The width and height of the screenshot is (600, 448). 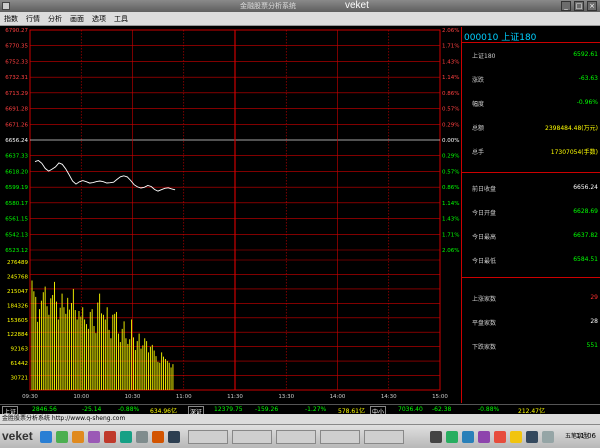 What do you see at coordinates (489, 409) in the screenshot?
I see `ticker-value: -0.88%` at bounding box center [489, 409].